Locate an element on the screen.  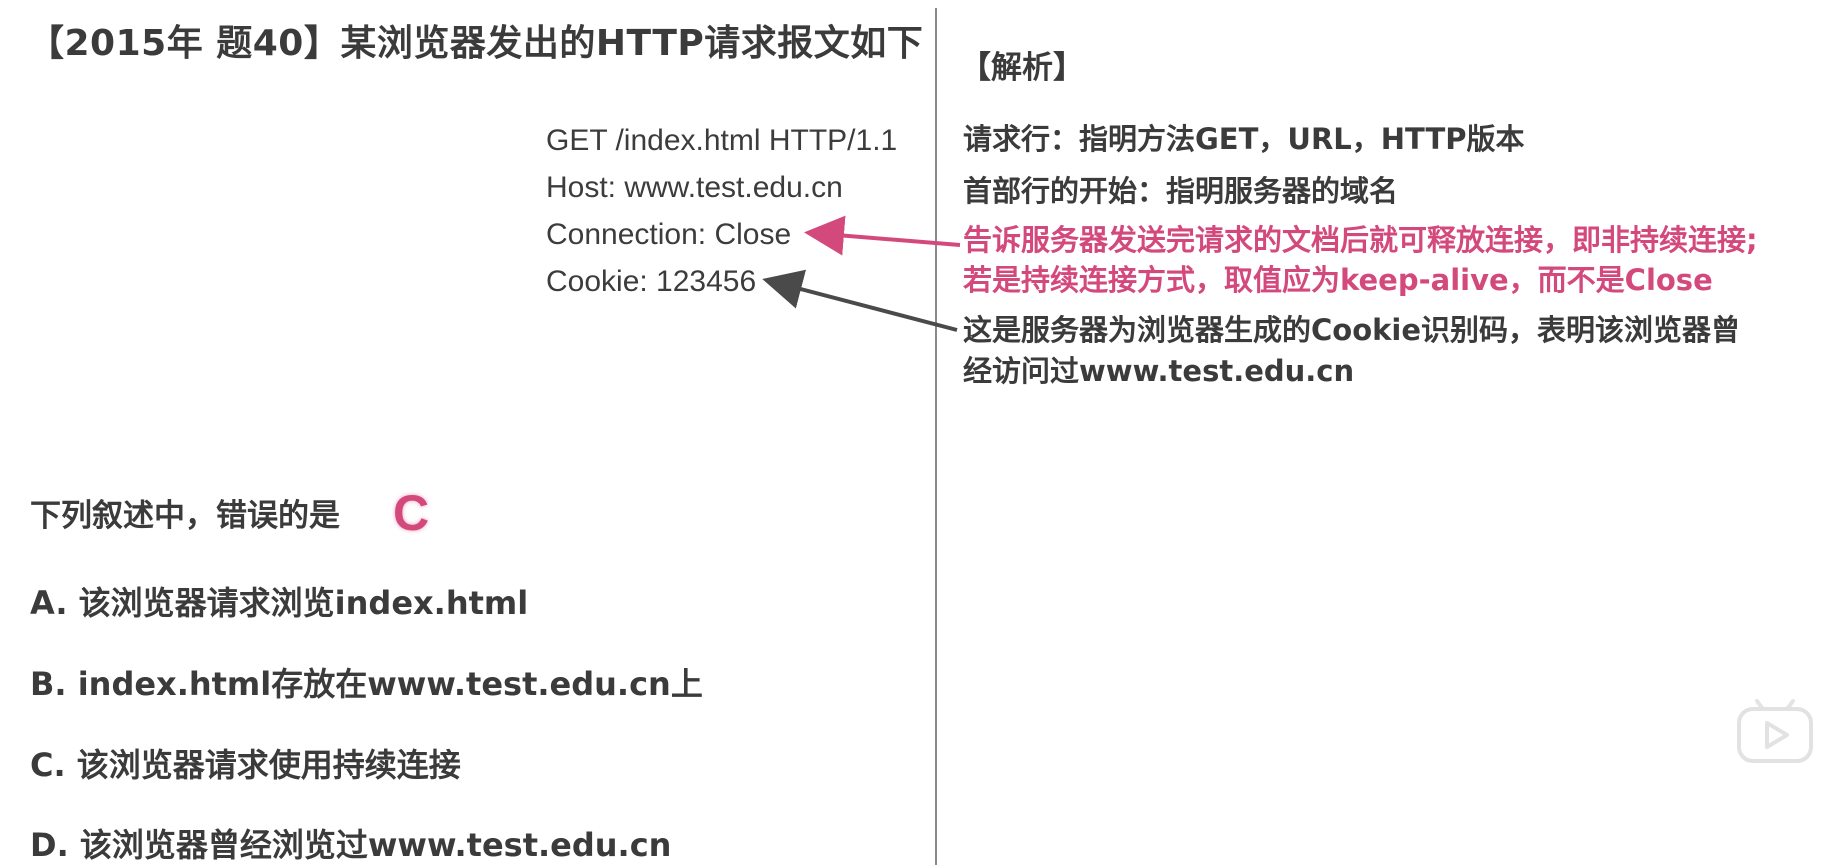
annotation-arrows is located at coordinates (861, 273).